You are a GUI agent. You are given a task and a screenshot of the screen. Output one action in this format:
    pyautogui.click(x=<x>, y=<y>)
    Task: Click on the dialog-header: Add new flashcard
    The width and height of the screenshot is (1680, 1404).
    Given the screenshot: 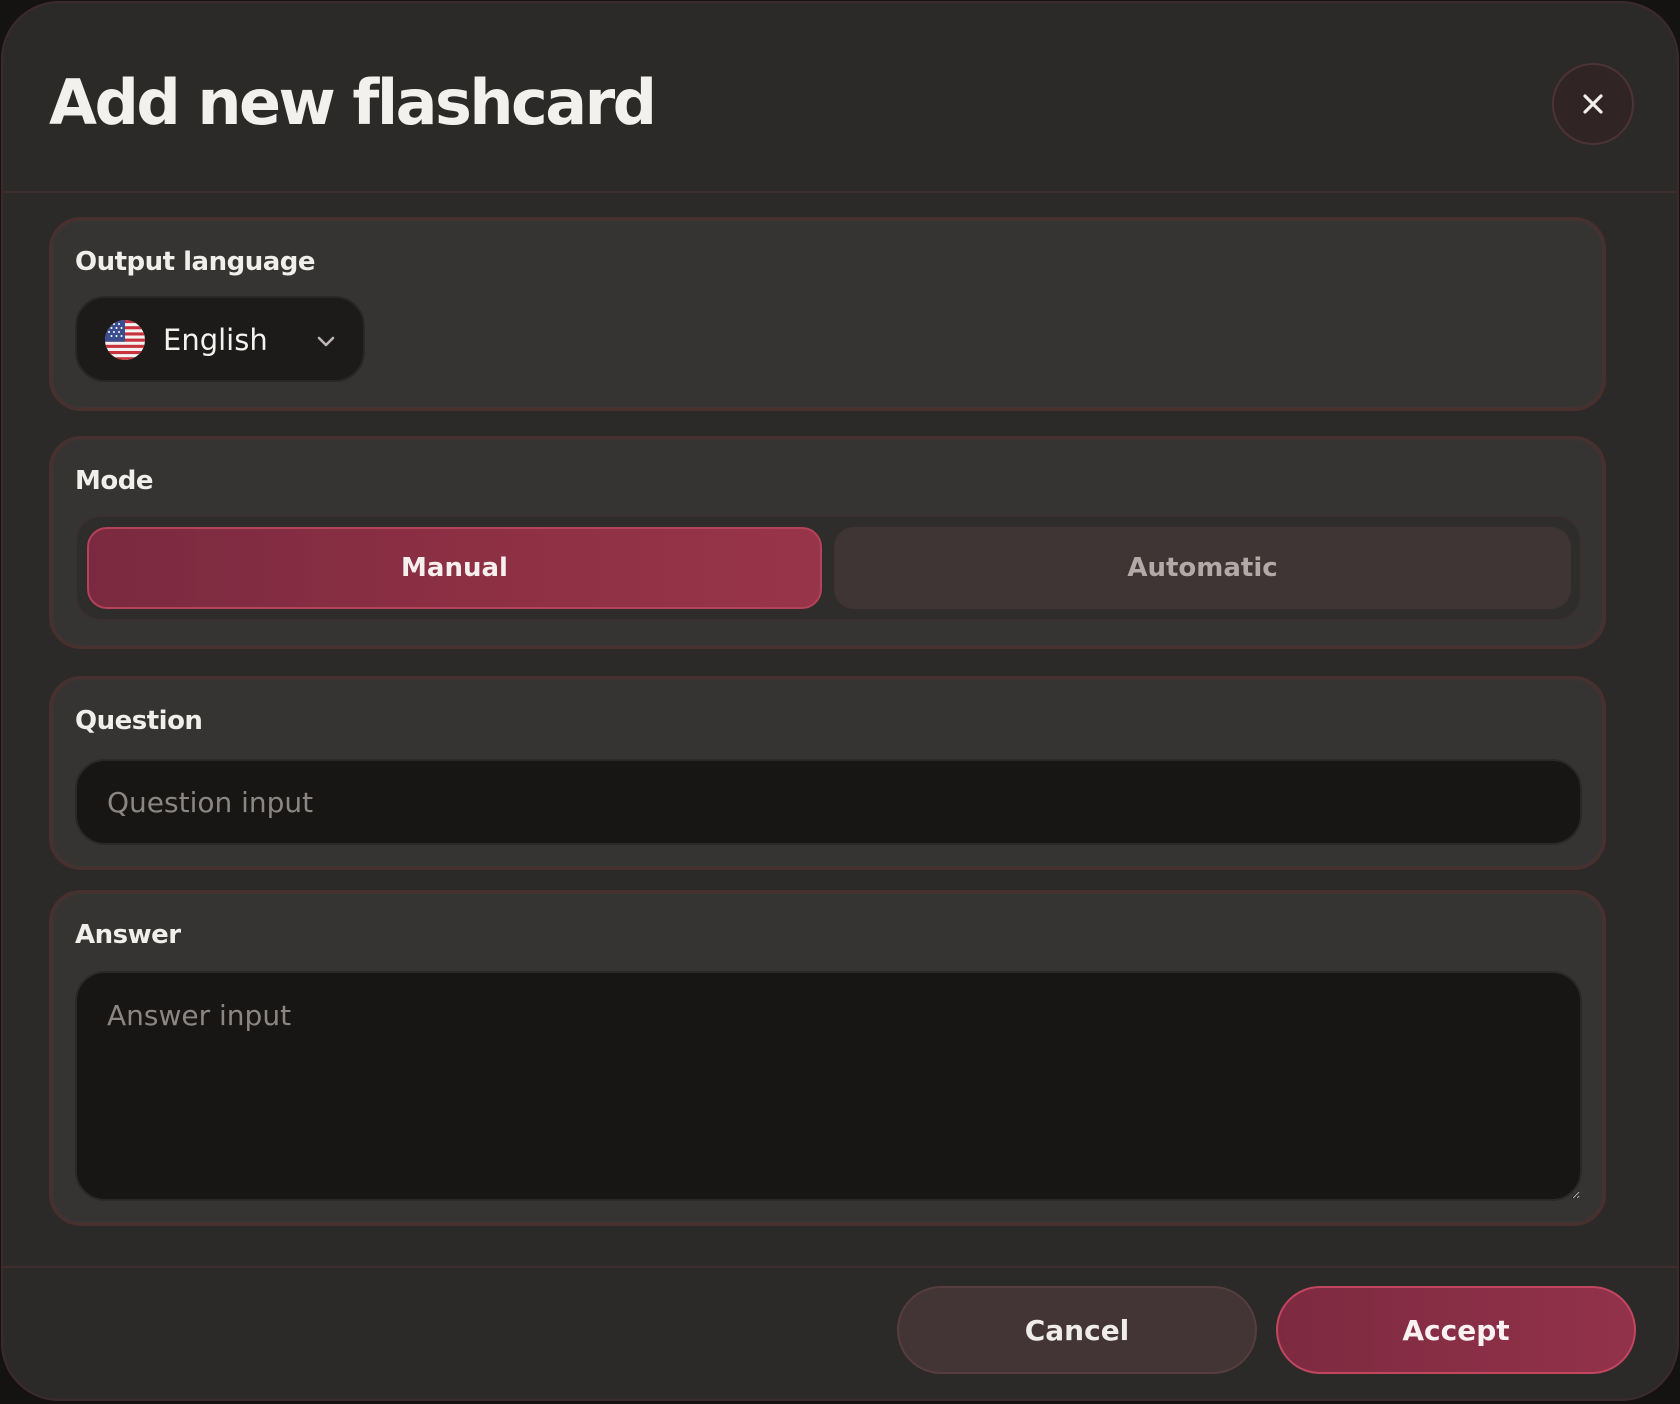 What is the action you would take?
    pyautogui.click(x=840, y=98)
    